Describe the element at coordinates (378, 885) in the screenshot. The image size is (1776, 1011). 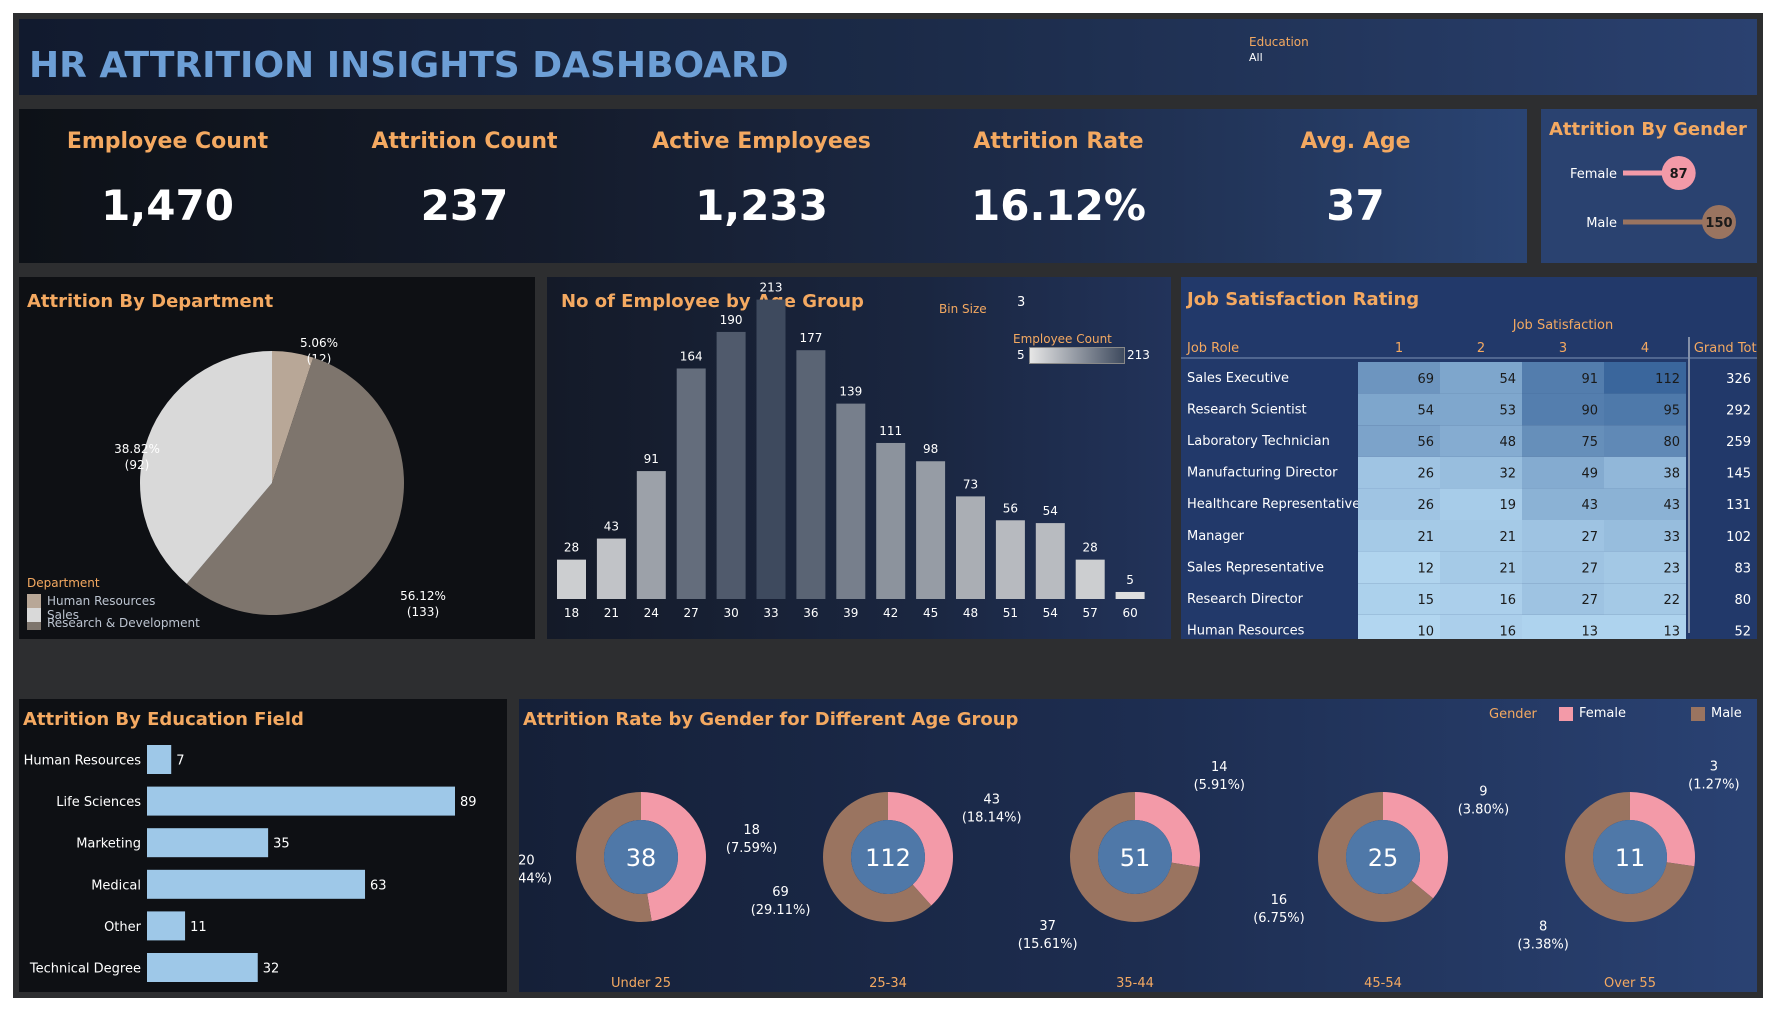
I see `education-bar-value: 63` at that location.